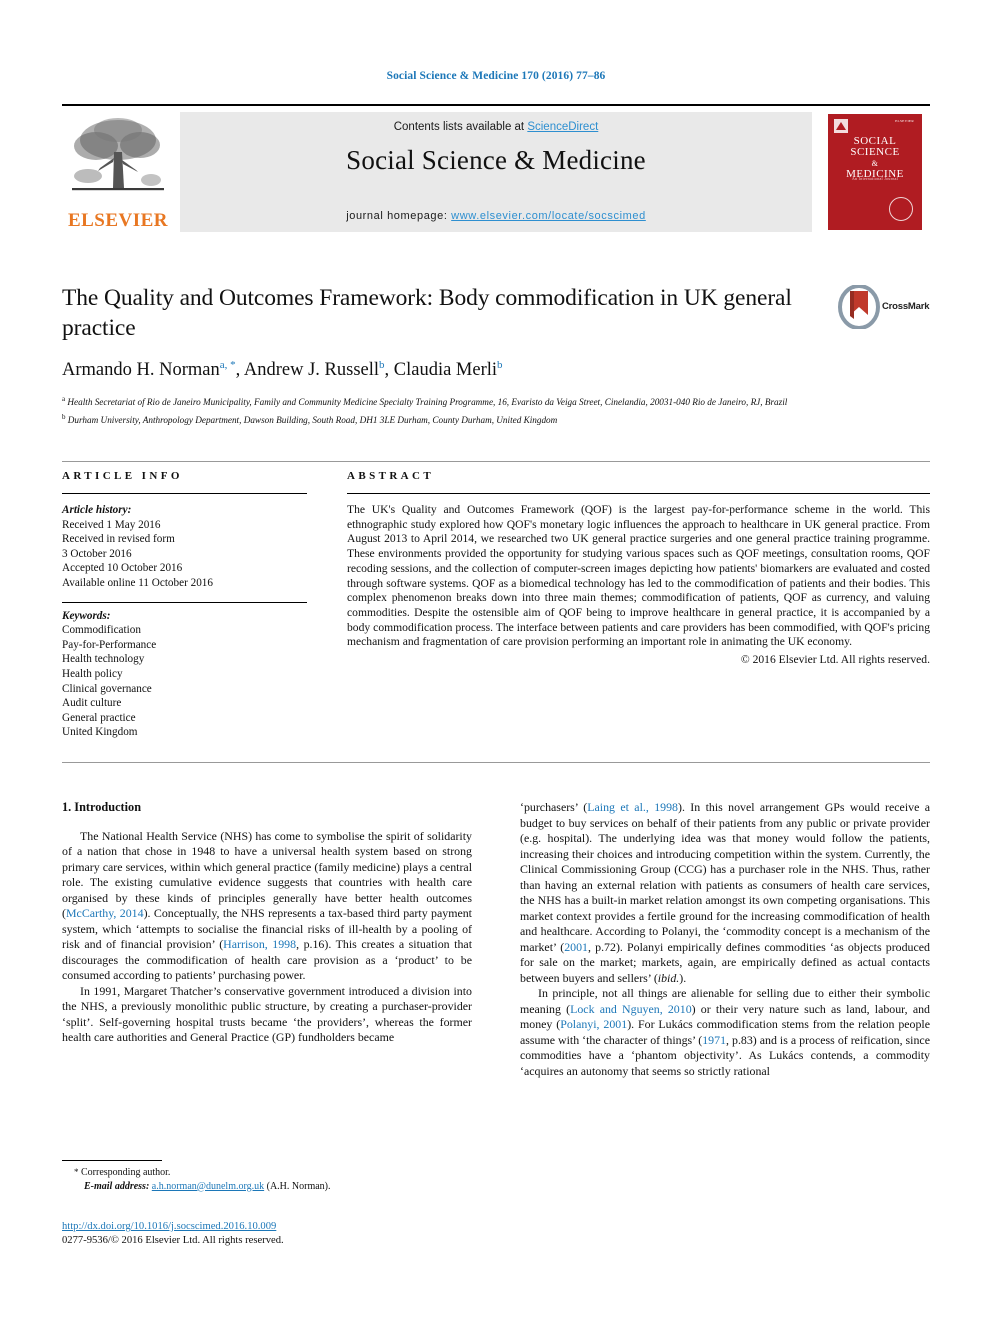  I want to click on keywords-label: Keywords:, so click(86, 615).